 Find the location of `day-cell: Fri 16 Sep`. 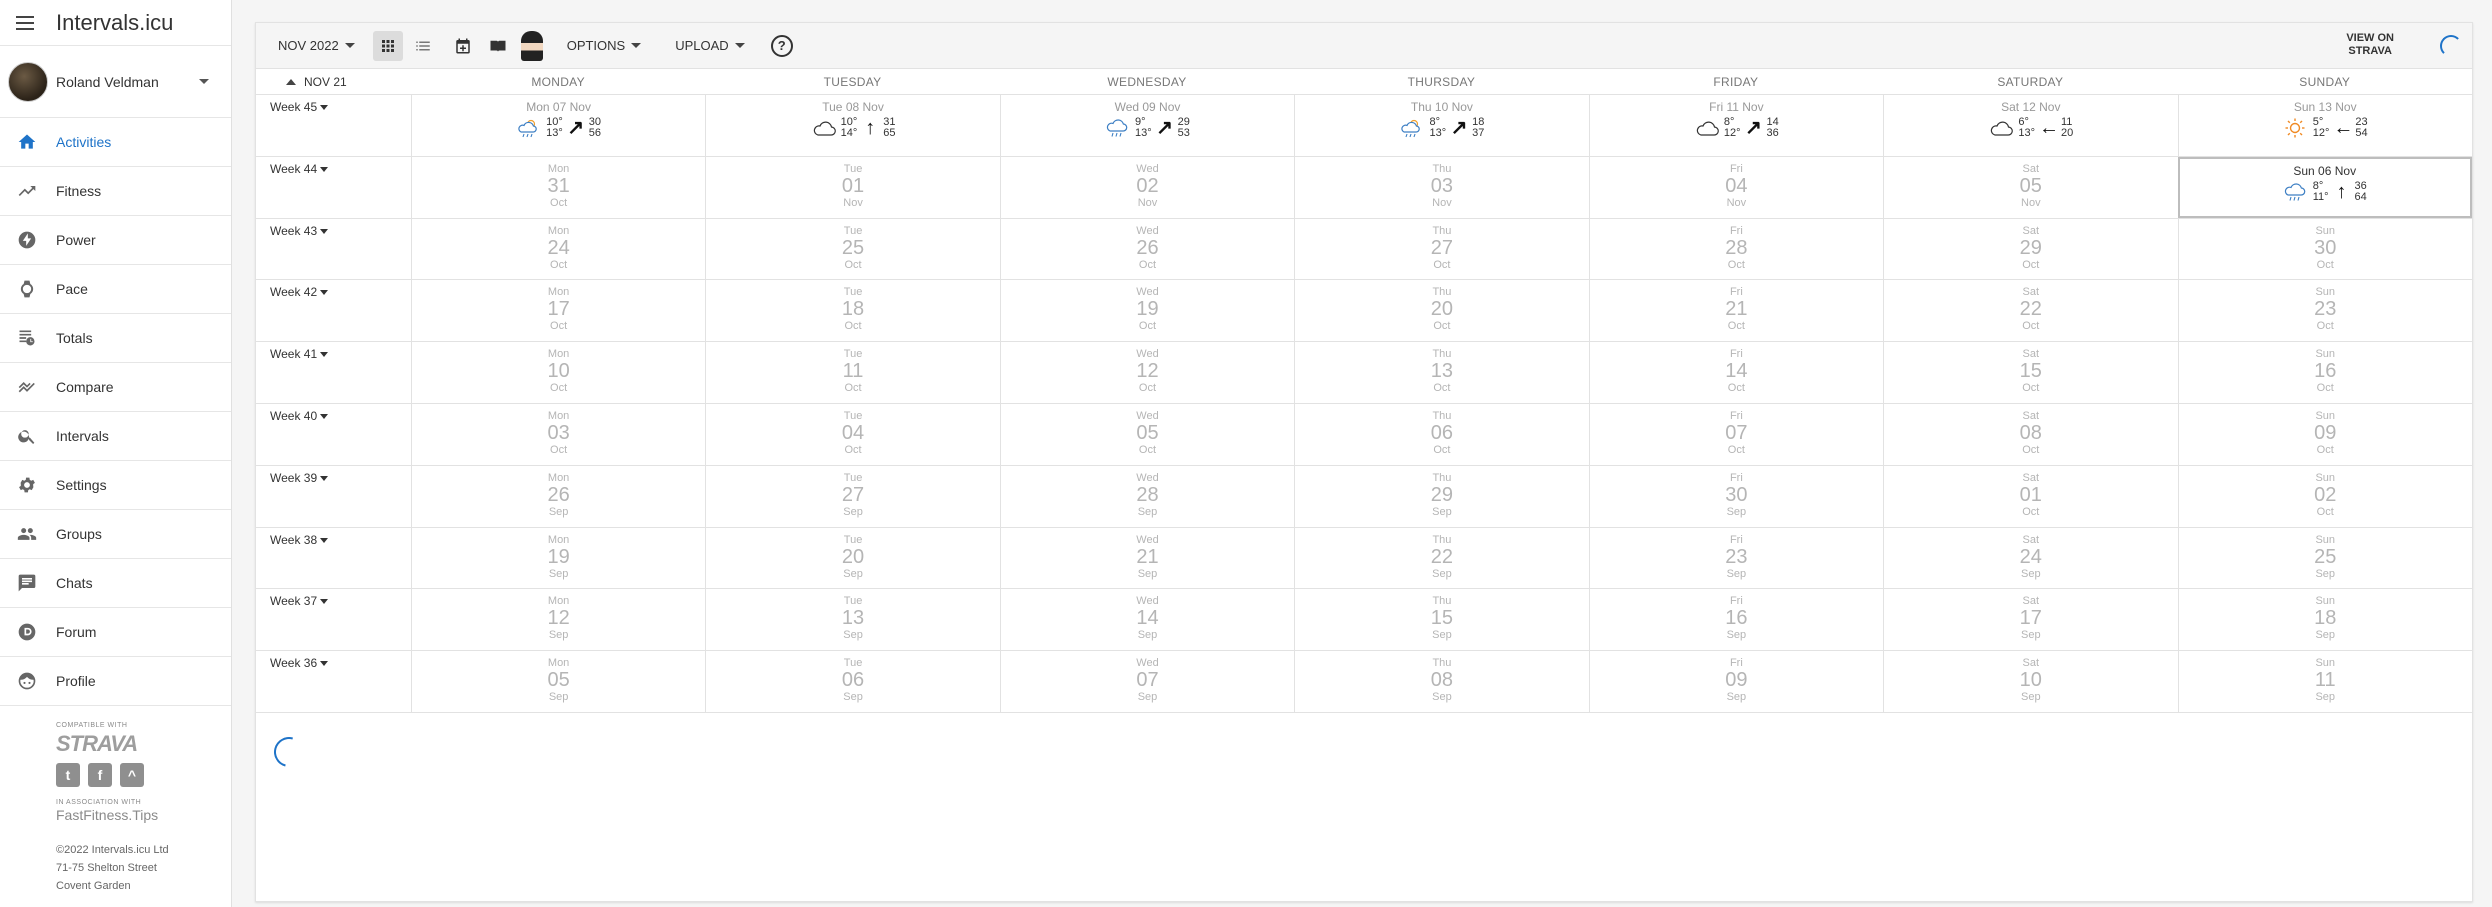

day-cell: Fri 16 Sep is located at coordinates (1735, 620).